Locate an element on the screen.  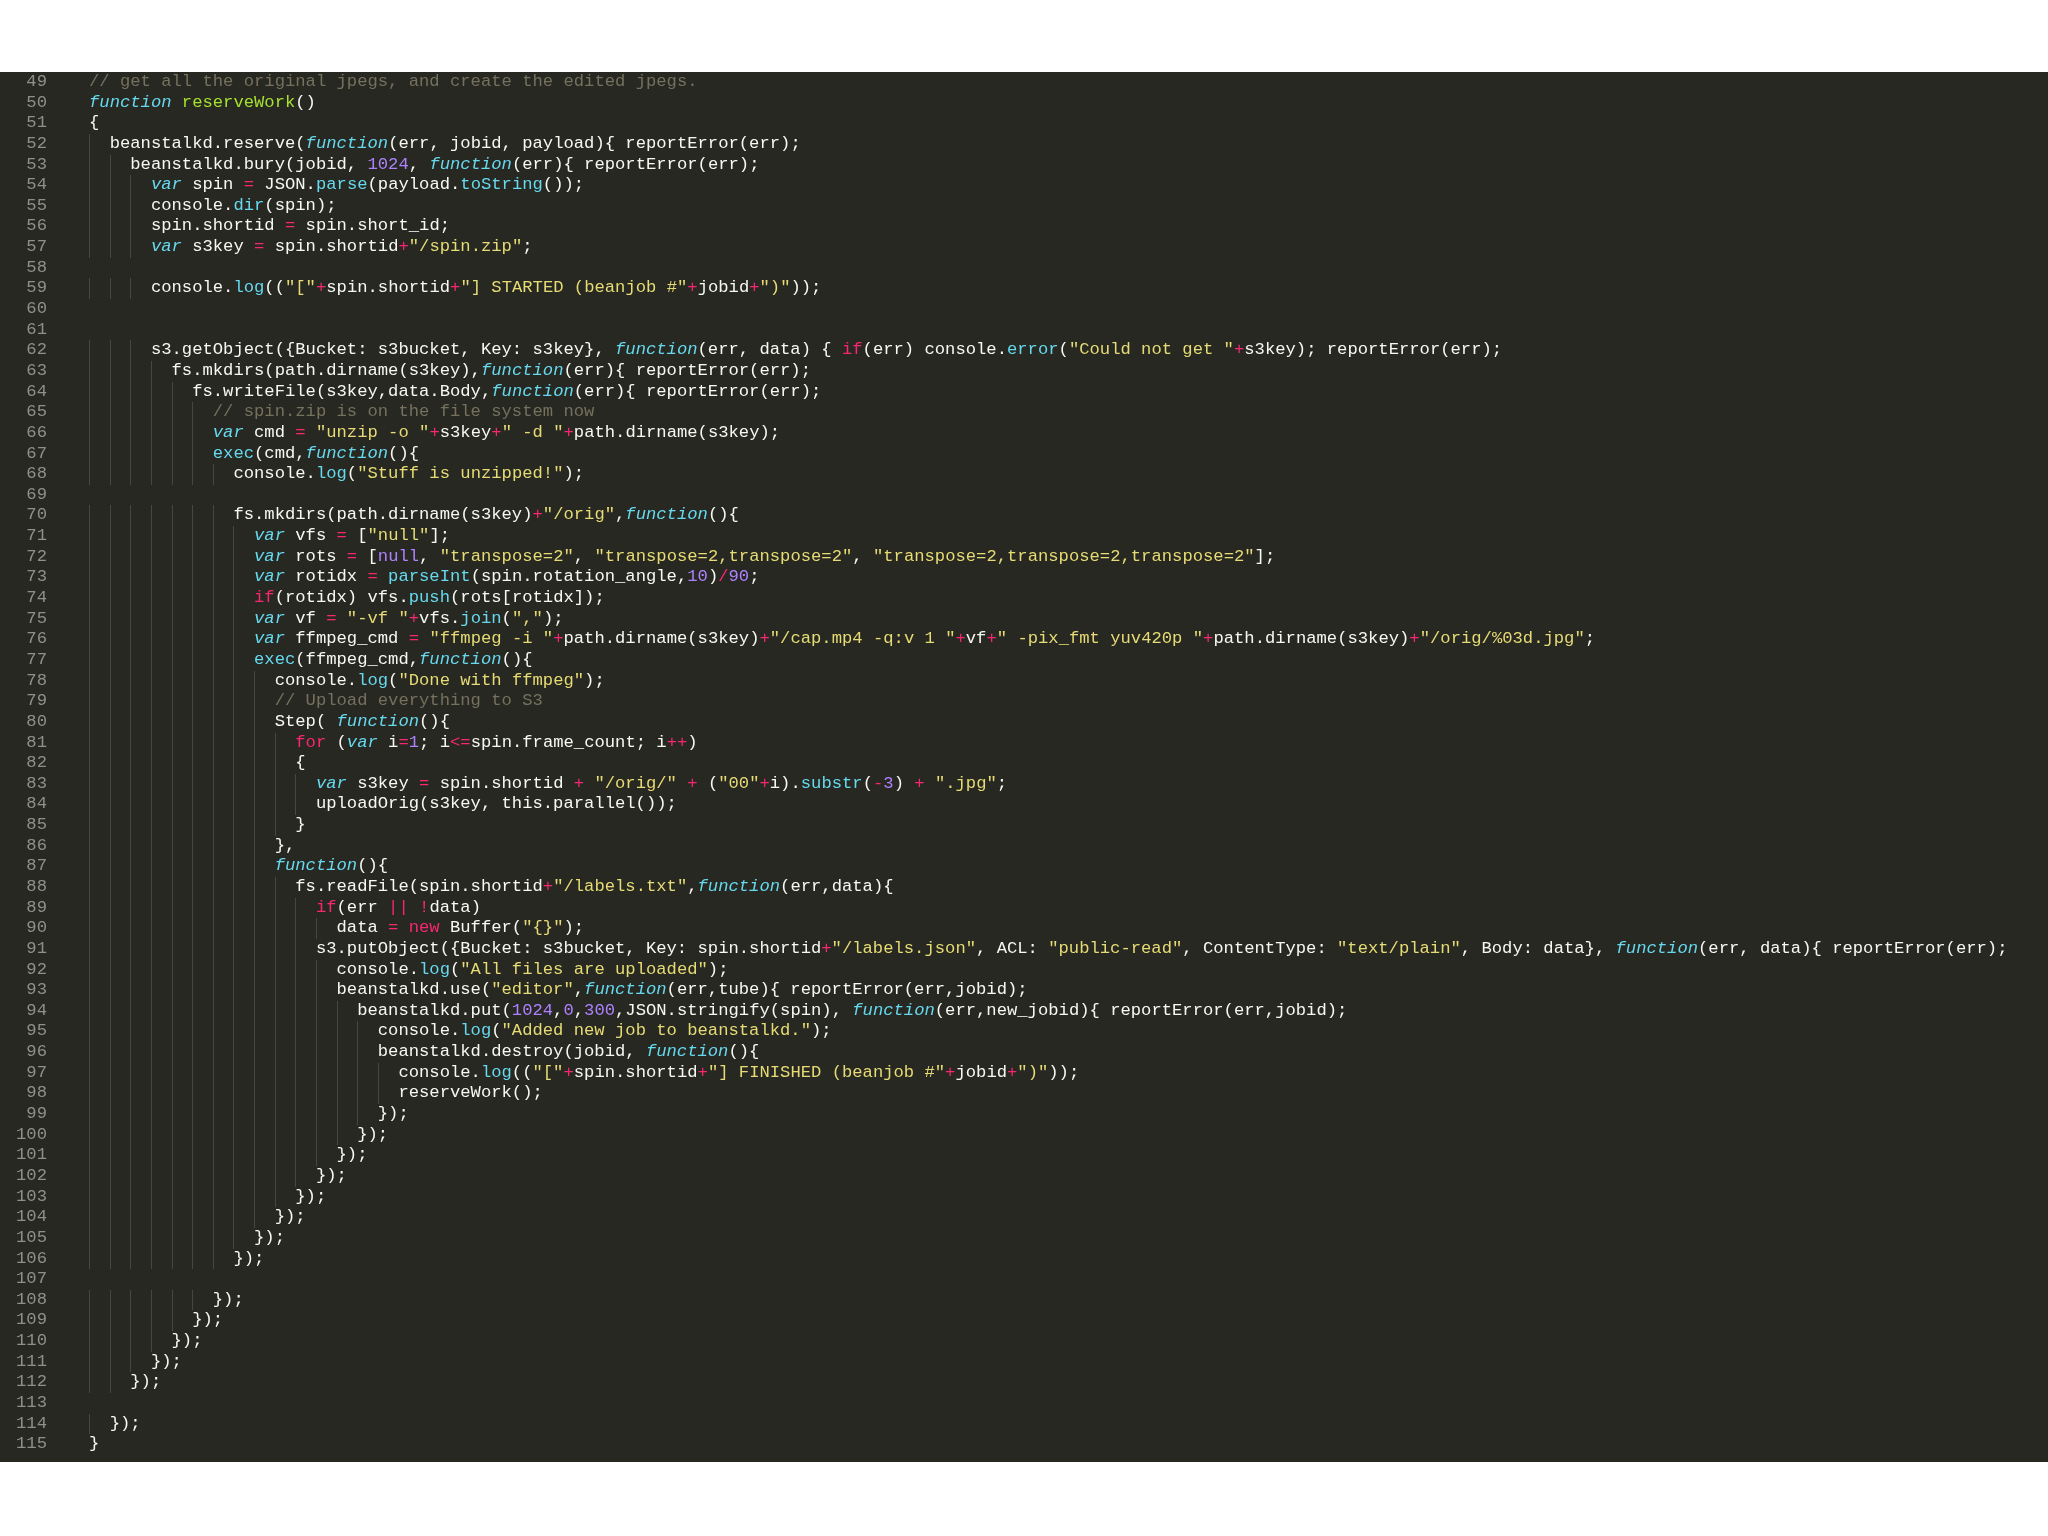
line-number: 68 is located at coordinates (36, 474).